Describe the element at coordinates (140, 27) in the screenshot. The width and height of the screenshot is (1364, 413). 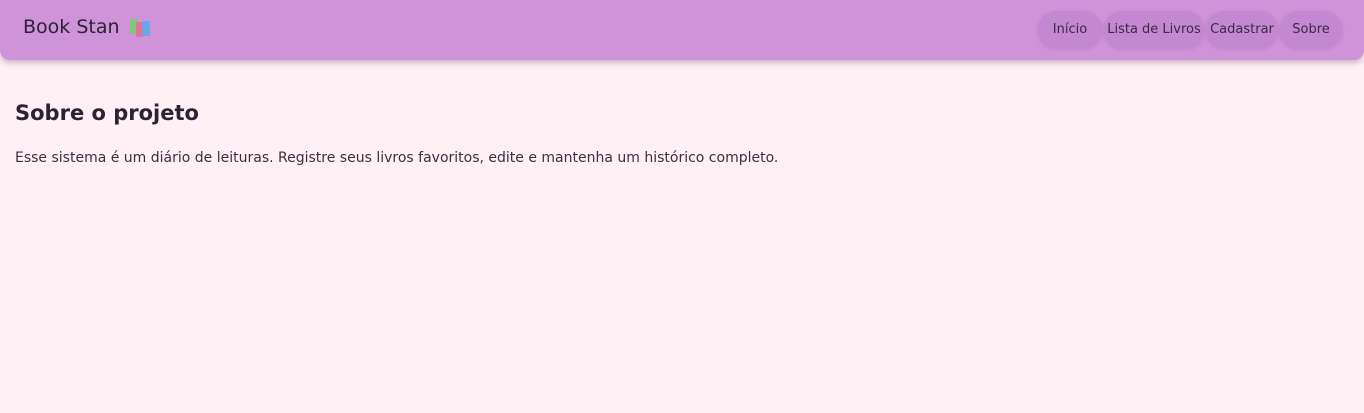
I see `books-icon` at that location.